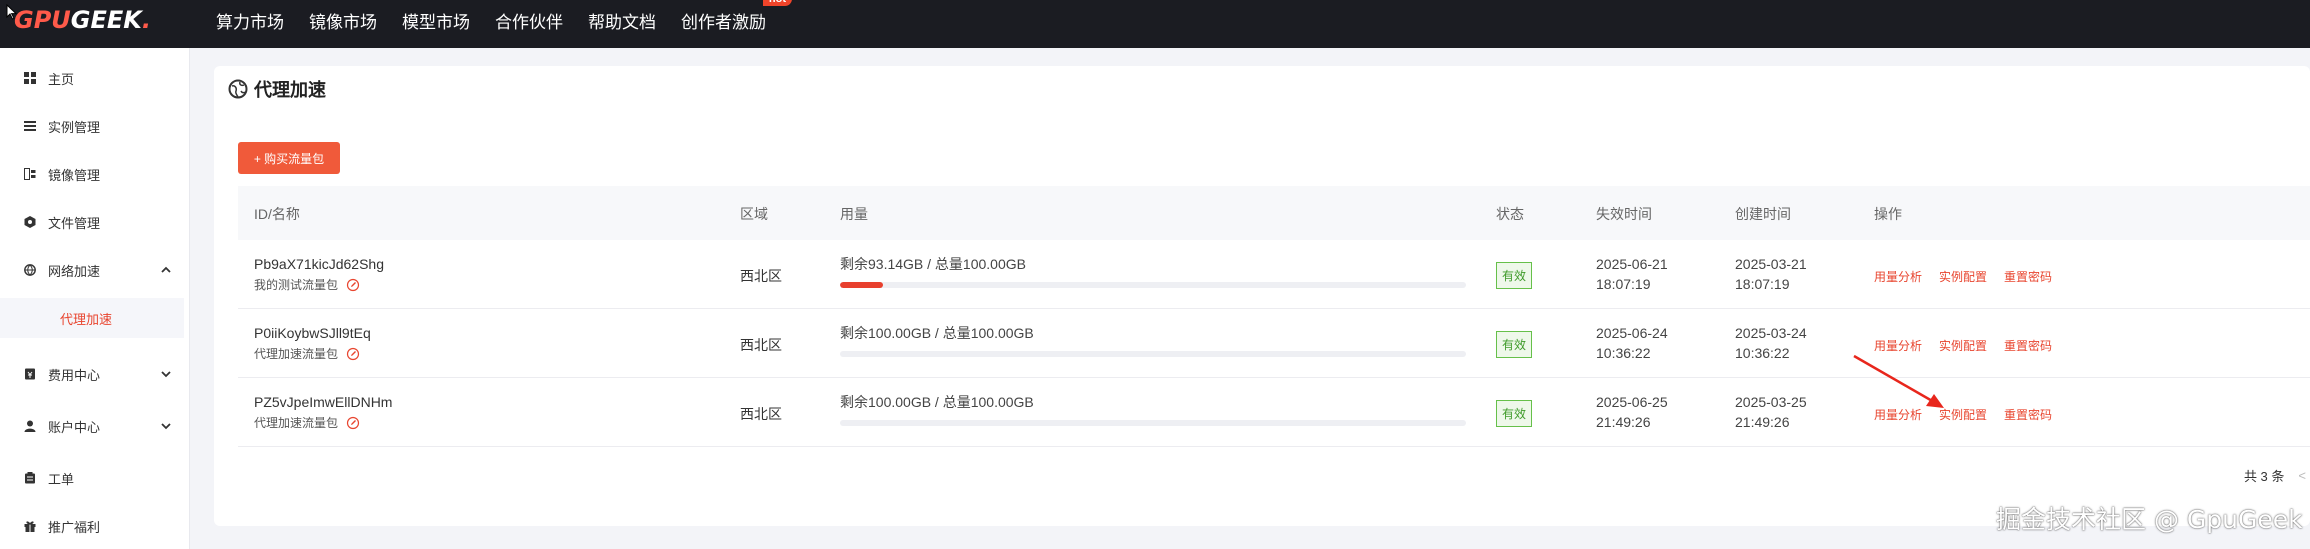  I want to click on nav-creator-incentive: 创作者激励 hot, so click(736, 16).